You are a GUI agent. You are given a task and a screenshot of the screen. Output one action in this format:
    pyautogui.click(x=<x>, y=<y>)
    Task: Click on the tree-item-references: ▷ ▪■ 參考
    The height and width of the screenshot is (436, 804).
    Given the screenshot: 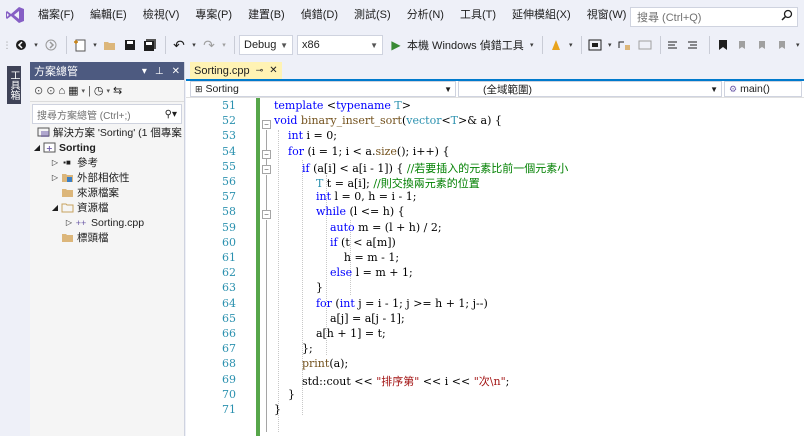 What is the action you would take?
    pyautogui.click(x=74, y=162)
    